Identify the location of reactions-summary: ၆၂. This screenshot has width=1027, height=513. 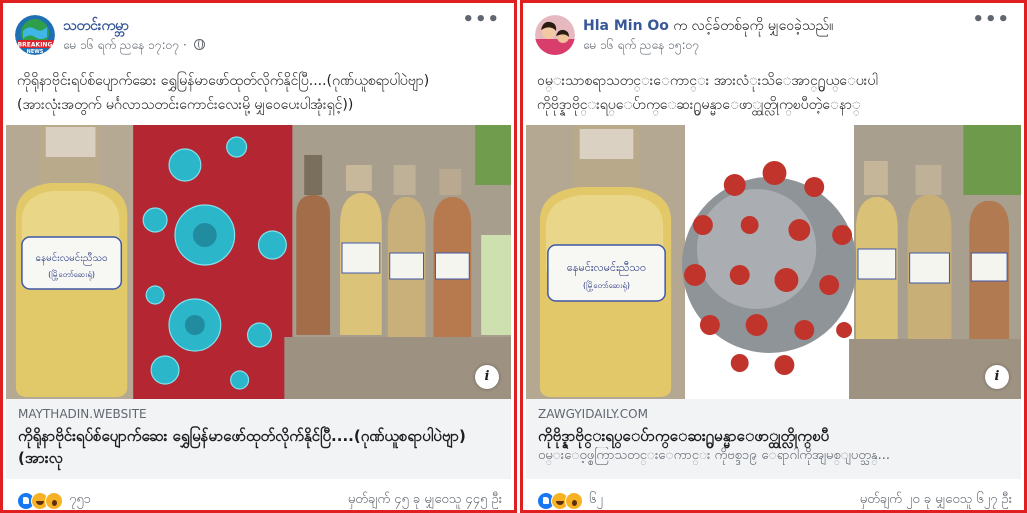
(570, 500).